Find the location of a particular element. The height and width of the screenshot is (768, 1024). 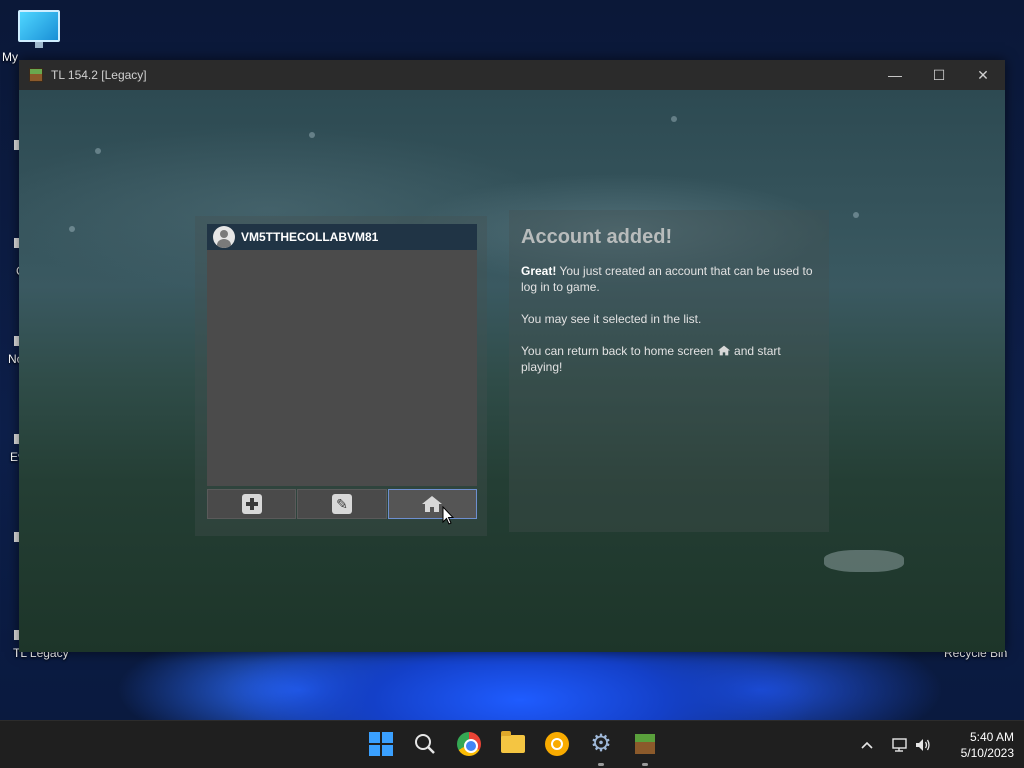

network-icon is located at coordinates (899, 745).